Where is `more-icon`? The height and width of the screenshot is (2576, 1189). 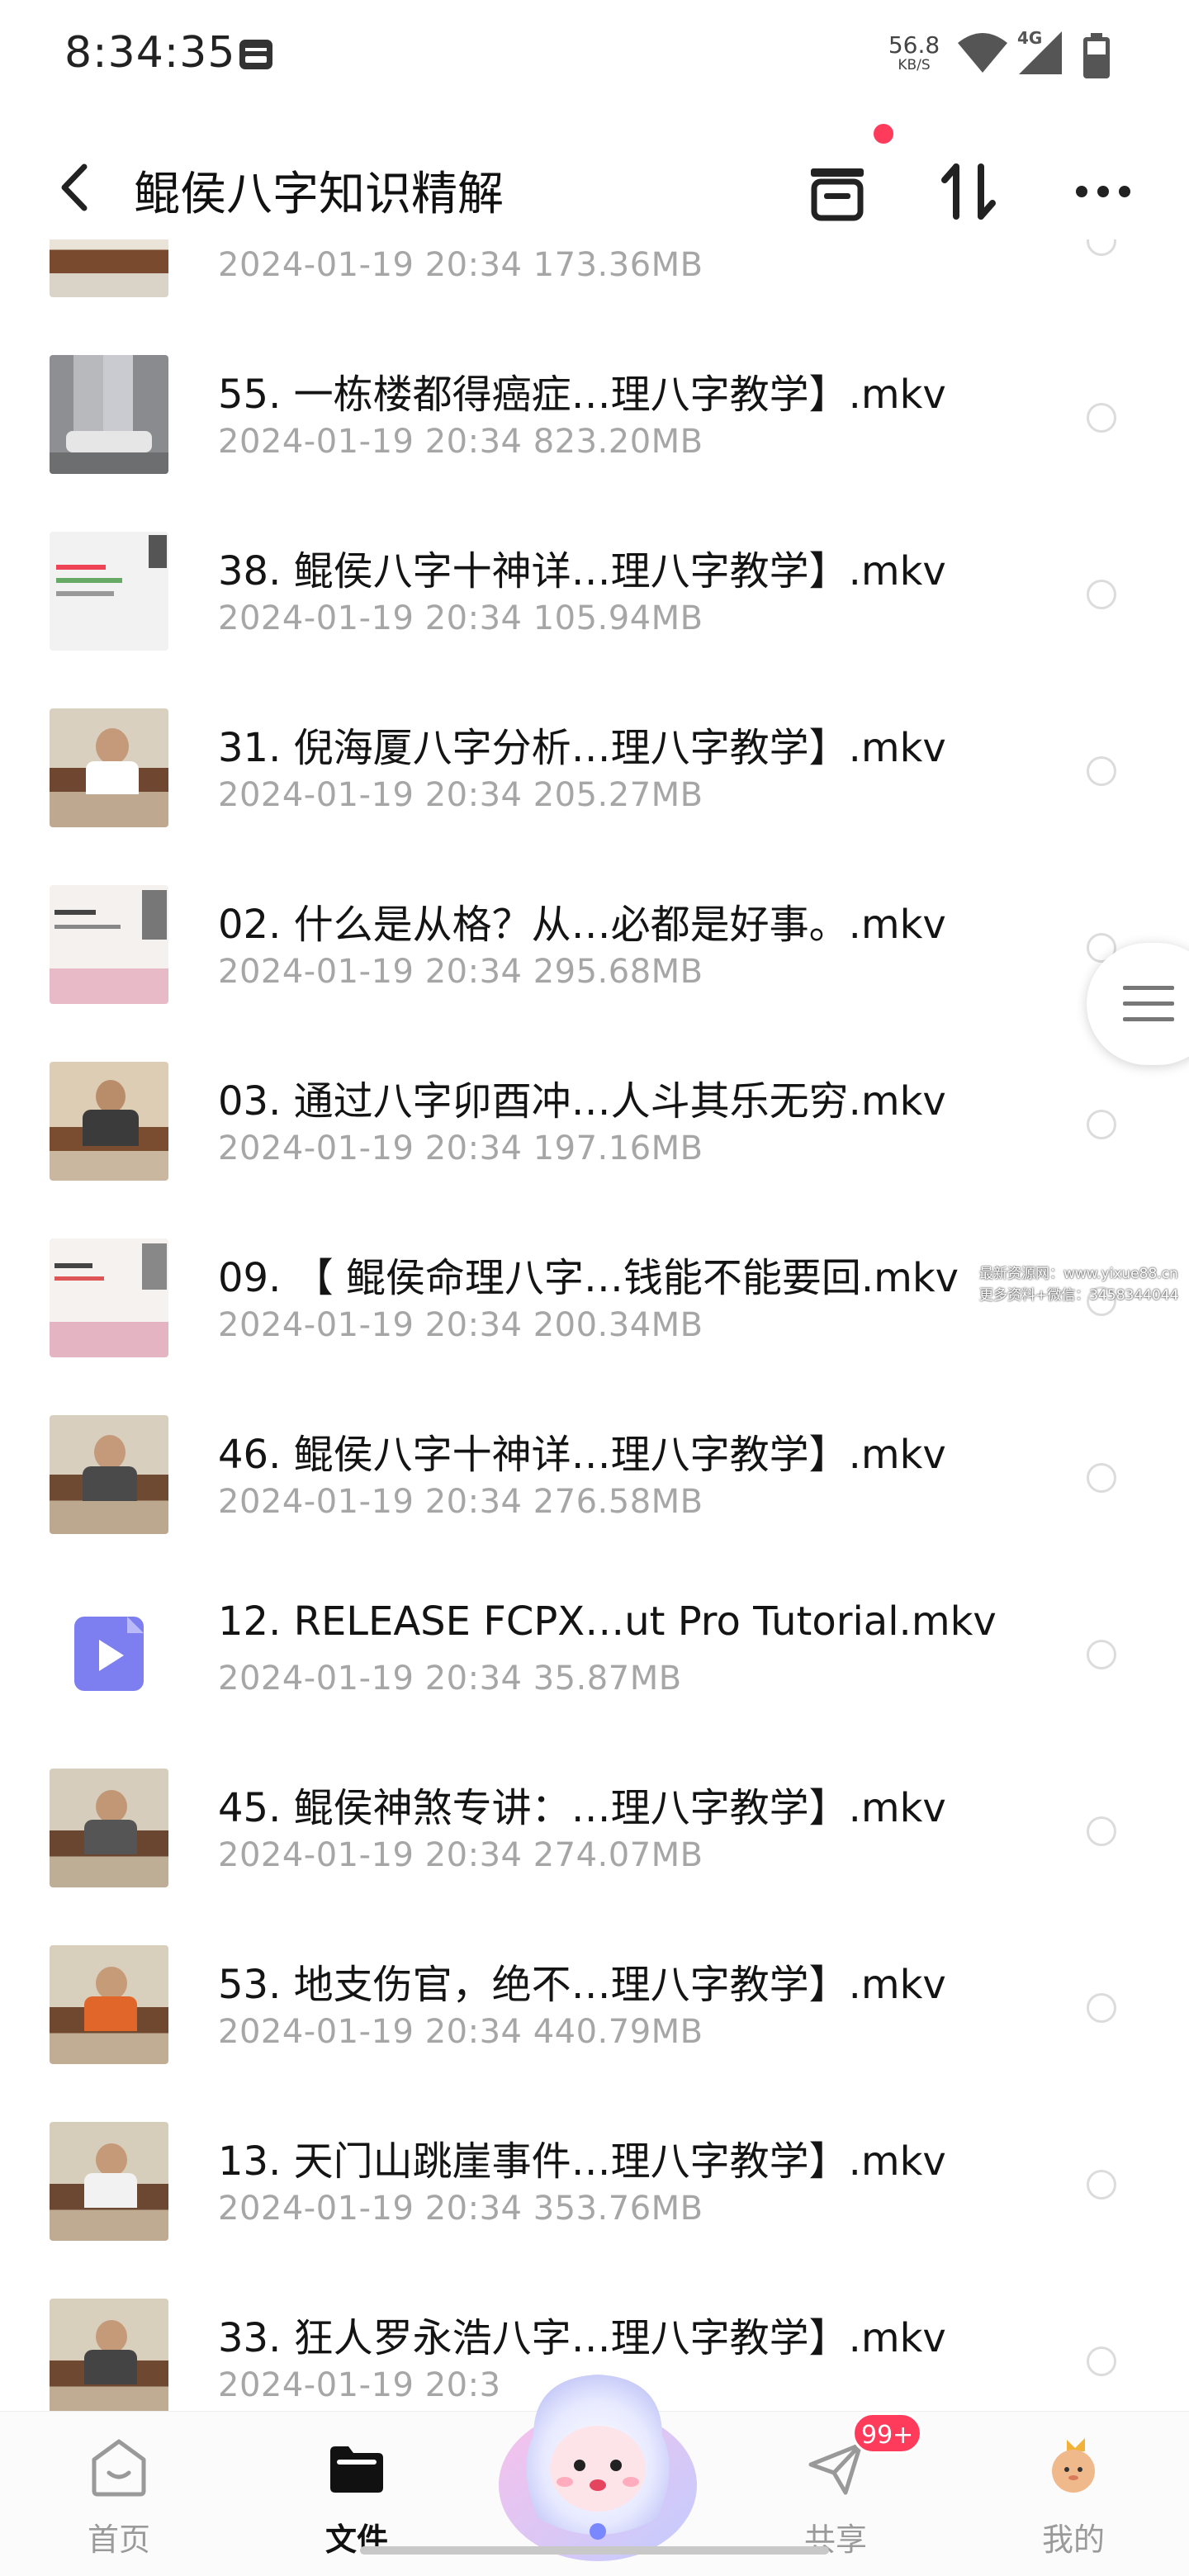 more-icon is located at coordinates (1103, 192).